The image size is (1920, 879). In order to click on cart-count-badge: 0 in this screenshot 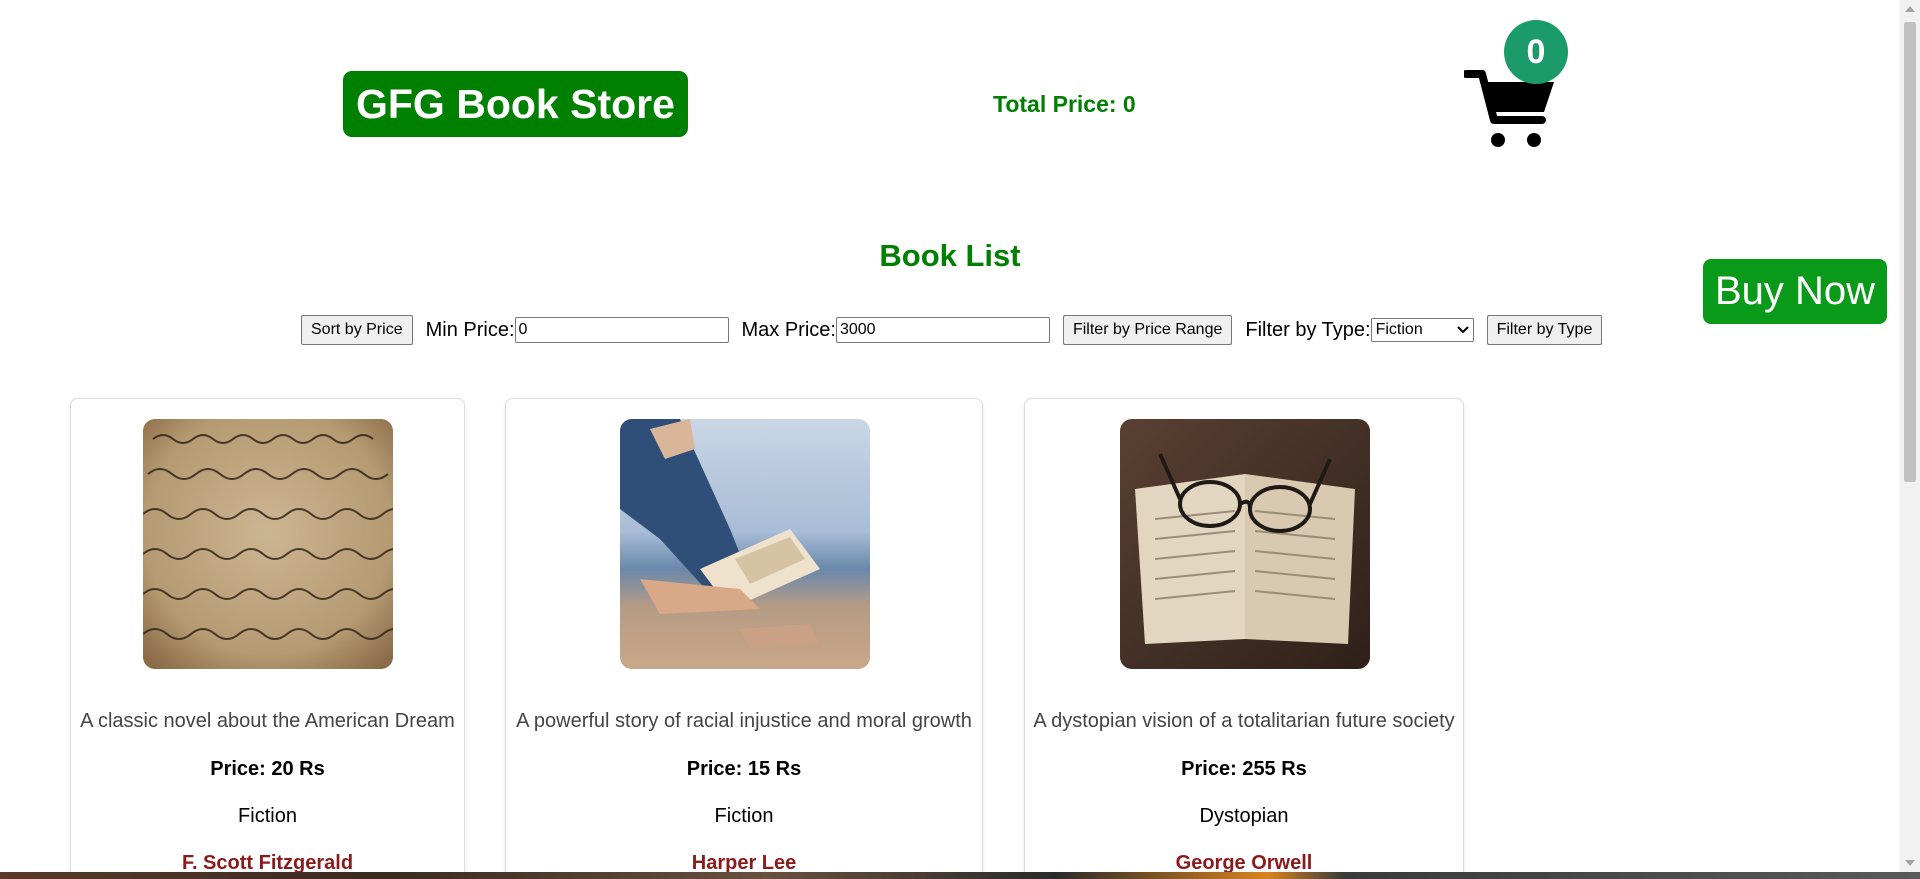, I will do `click(1536, 52)`.